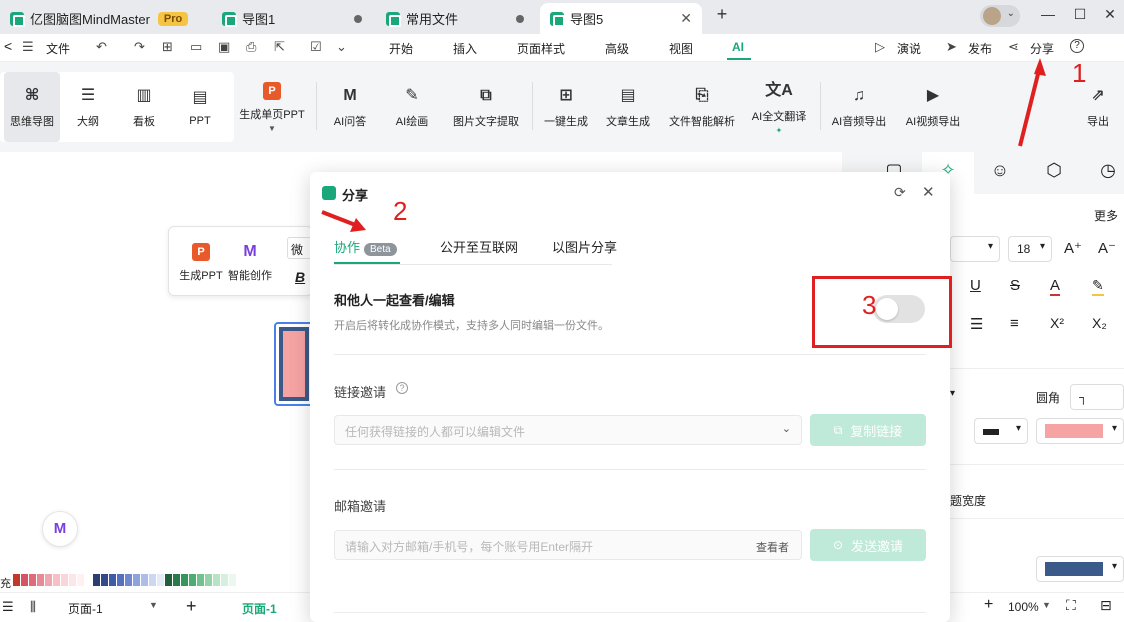  What do you see at coordinates (1040, 67) in the screenshot?
I see `arrow-head` at bounding box center [1040, 67].